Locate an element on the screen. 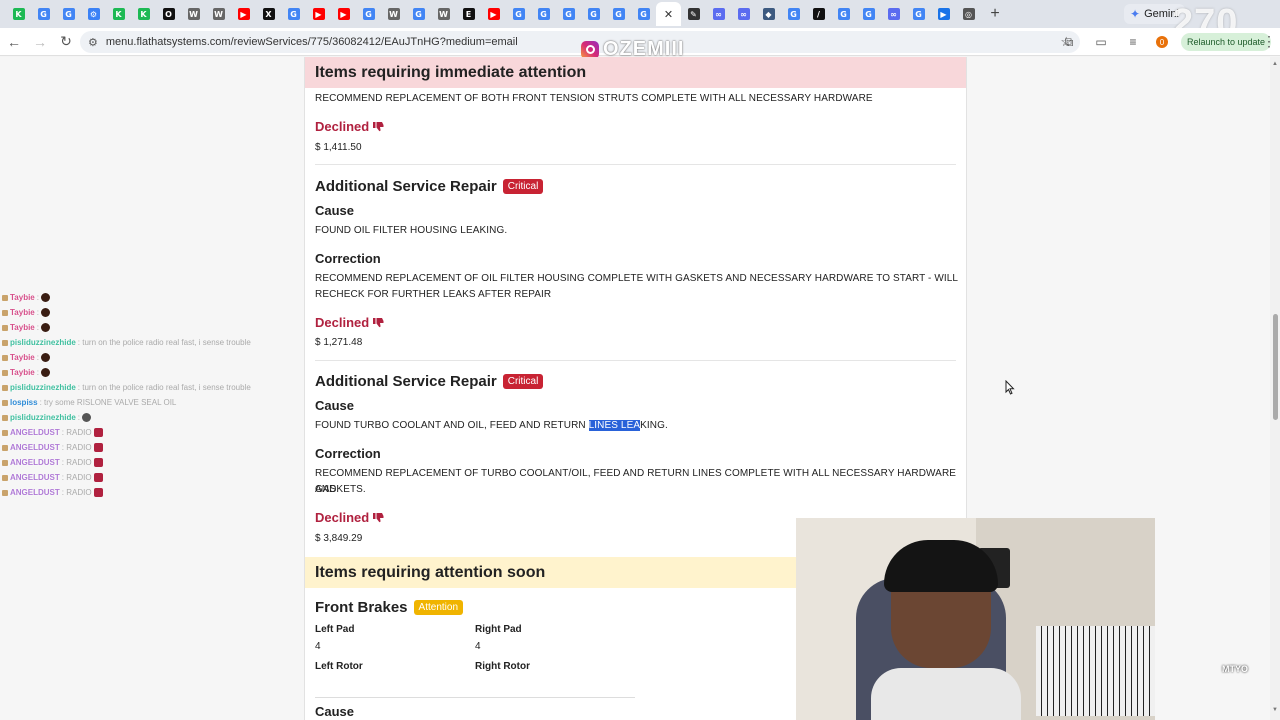 The image size is (1280, 720). forward-button: → is located at coordinates (40, 42).